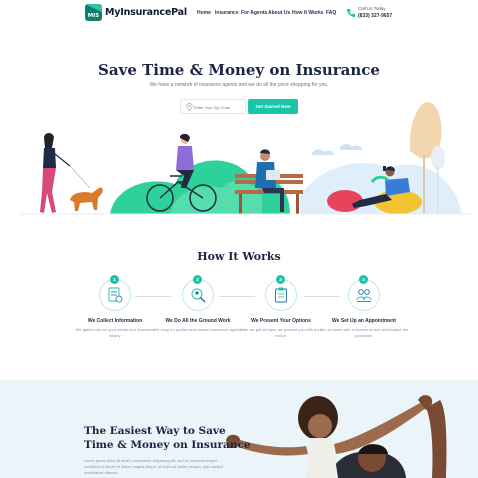  Describe the element at coordinates (93, 8) in the screenshot. I see `logo-triangle` at that location.